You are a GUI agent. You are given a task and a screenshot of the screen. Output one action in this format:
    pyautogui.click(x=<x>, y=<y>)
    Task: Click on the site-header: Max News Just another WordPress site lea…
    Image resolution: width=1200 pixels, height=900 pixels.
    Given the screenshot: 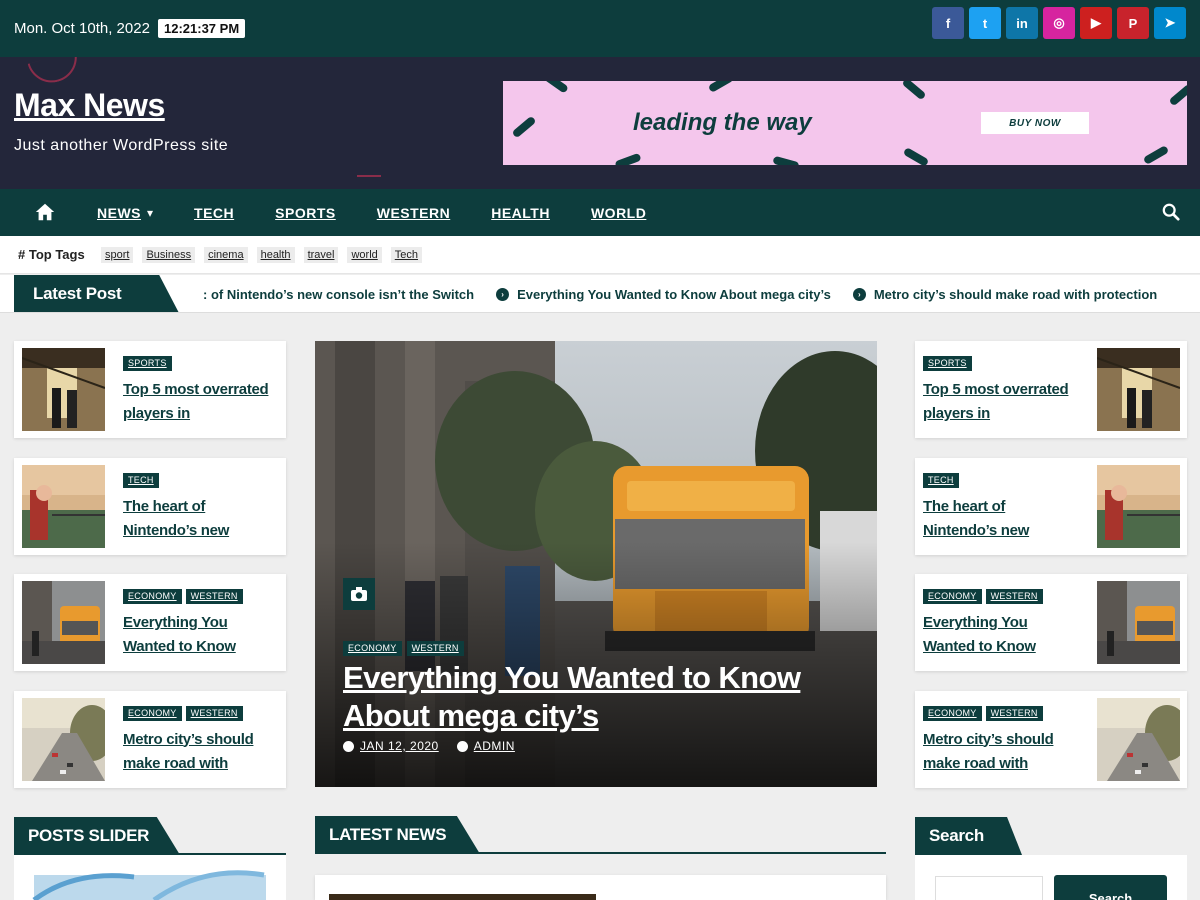 What is the action you would take?
    pyautogui.click(x=600, y=123)
    